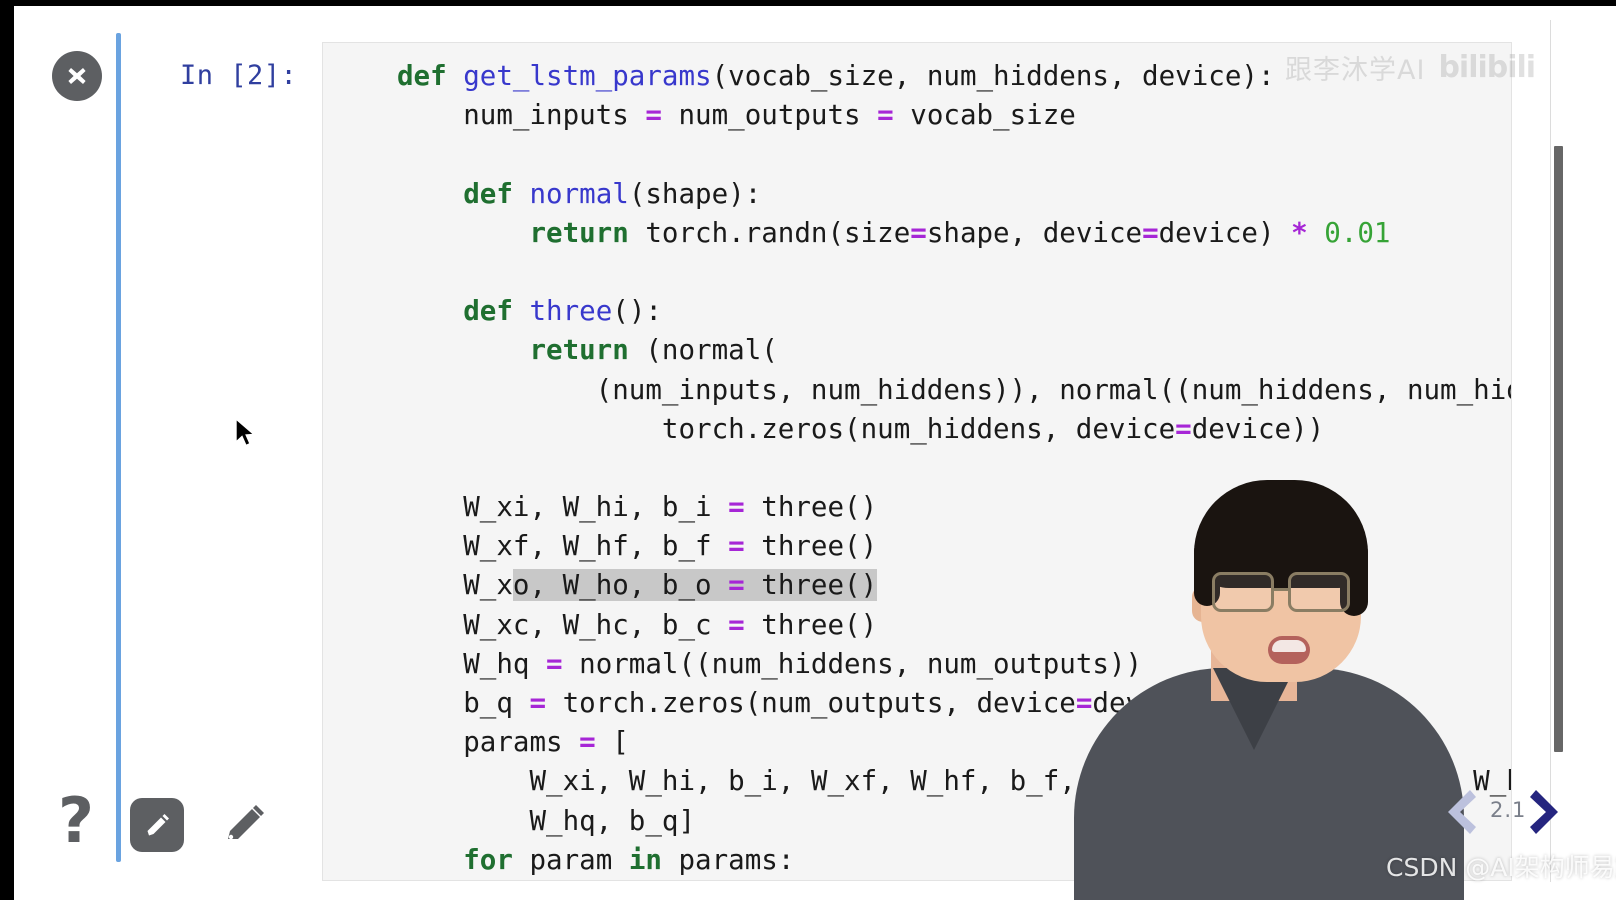 The image size is (1616, 900). I want to click on code-token: o, W_ho, b_o, so click(620, 585).